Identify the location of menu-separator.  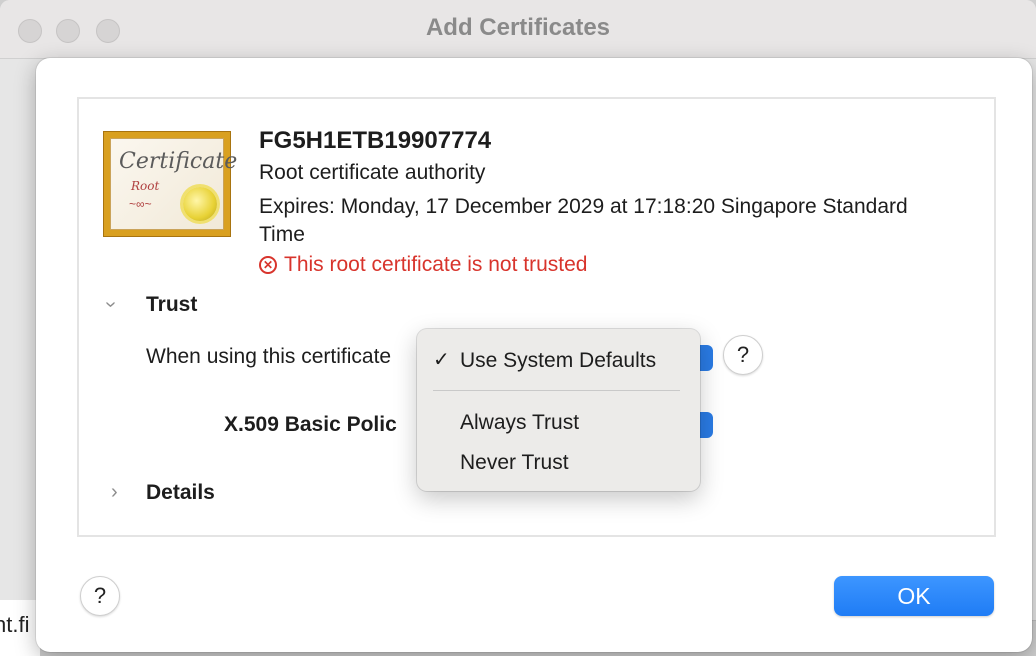
(556, 390).